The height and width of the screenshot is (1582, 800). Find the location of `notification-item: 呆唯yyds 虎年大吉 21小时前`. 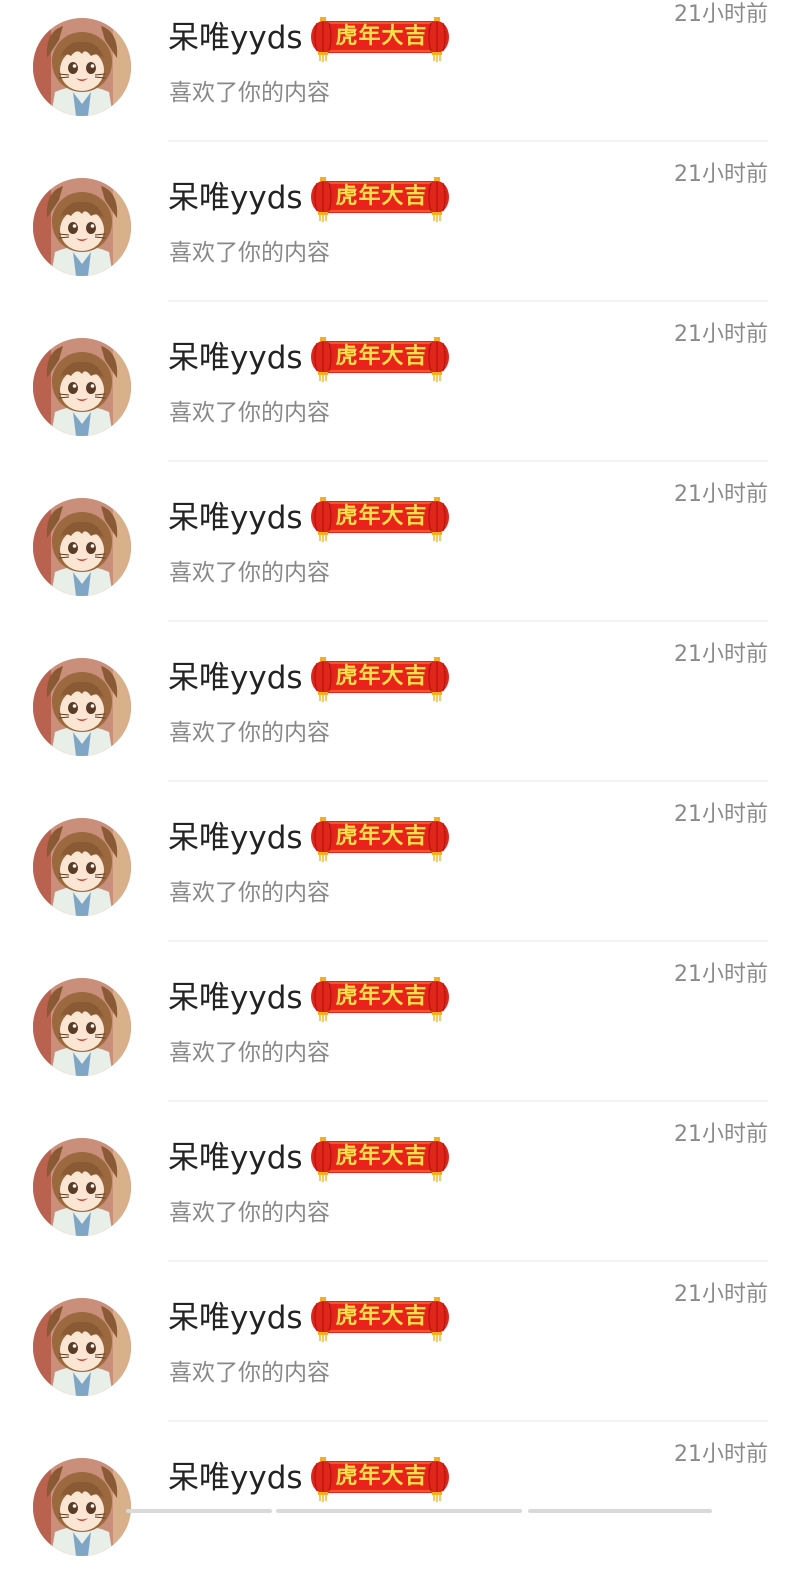

notification-item: 呆唯yyds 虎年大吉 21小时前 is located at coordinates (400, 1502).